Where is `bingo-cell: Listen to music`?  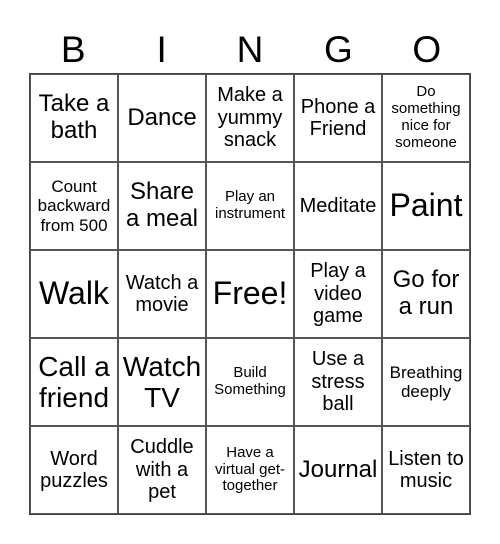 bingo-cell: Listen to music is located at coordinates (426, 470).